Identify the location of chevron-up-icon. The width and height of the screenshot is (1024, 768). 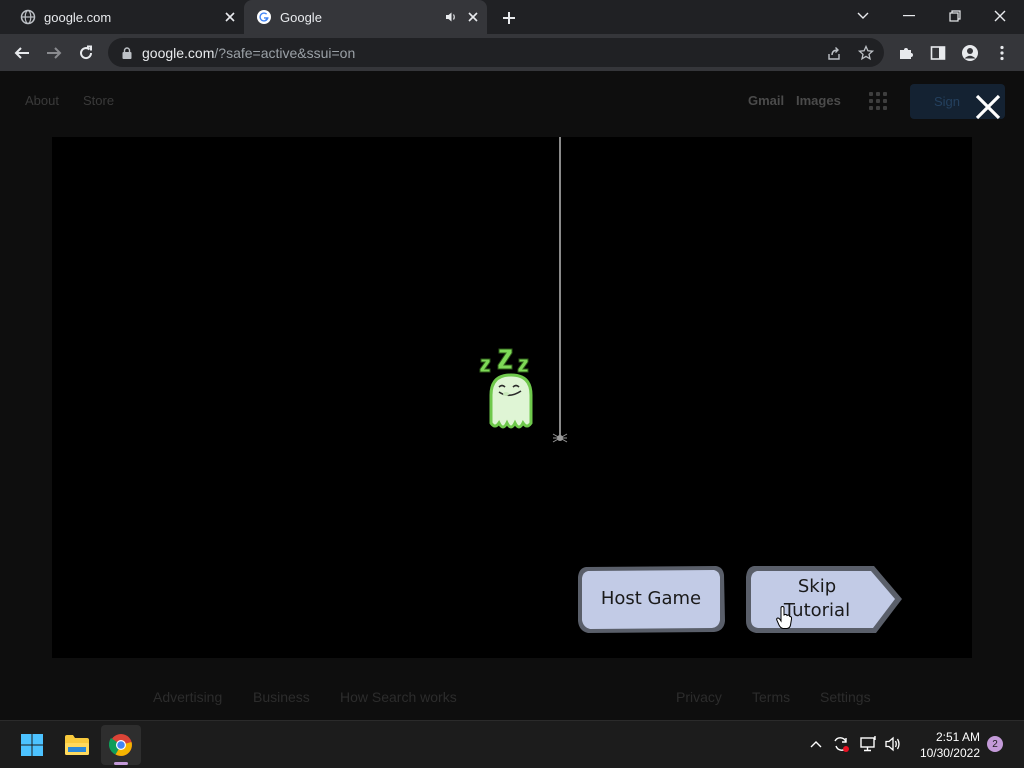
(816, 744).